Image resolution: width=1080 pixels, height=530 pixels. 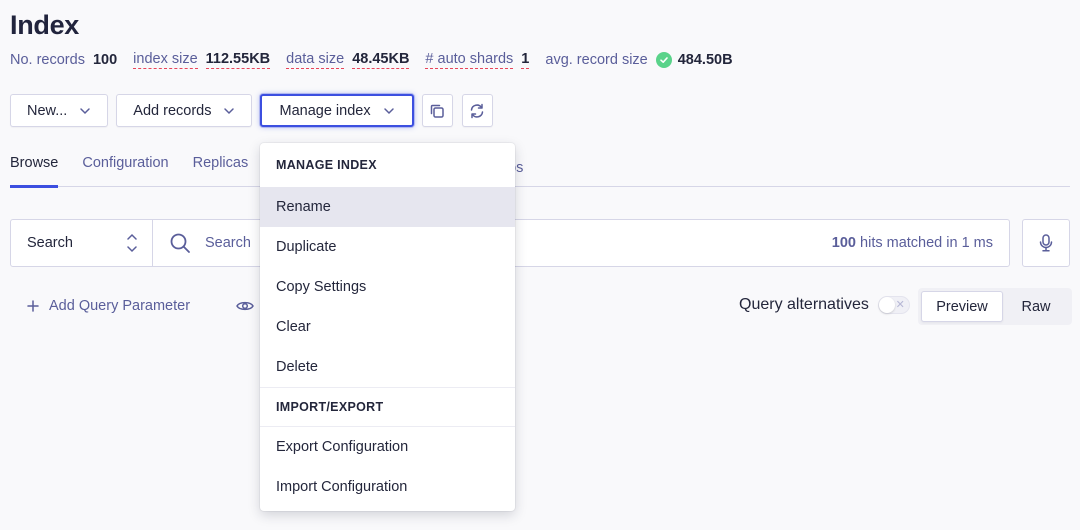 I want to click on search-mode-select: Search, so click(x=82, y=243).